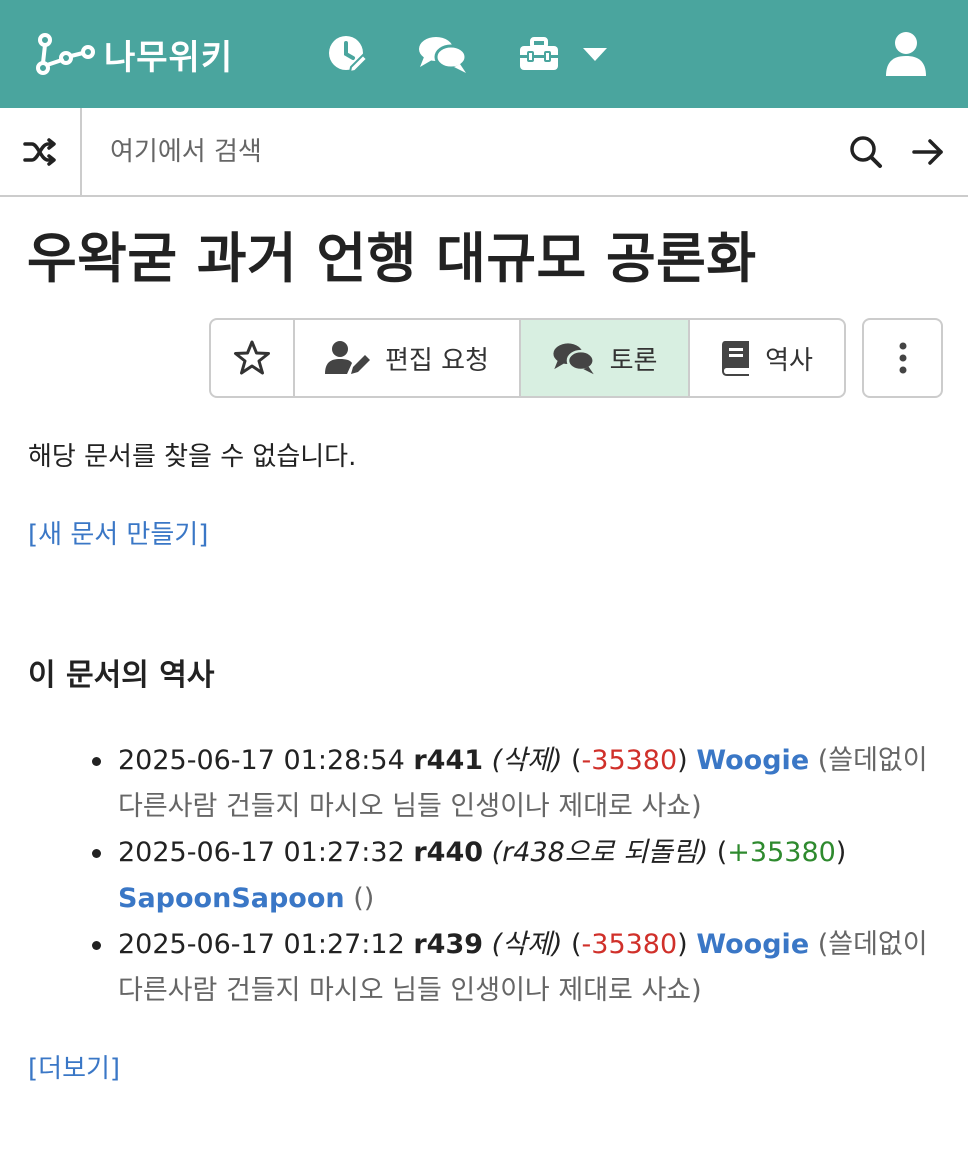 This screenshot has width=968, height=1167. I want to click on not-found-message: 해당 문서를 찾을 수 없습니다., so click(192, 457).